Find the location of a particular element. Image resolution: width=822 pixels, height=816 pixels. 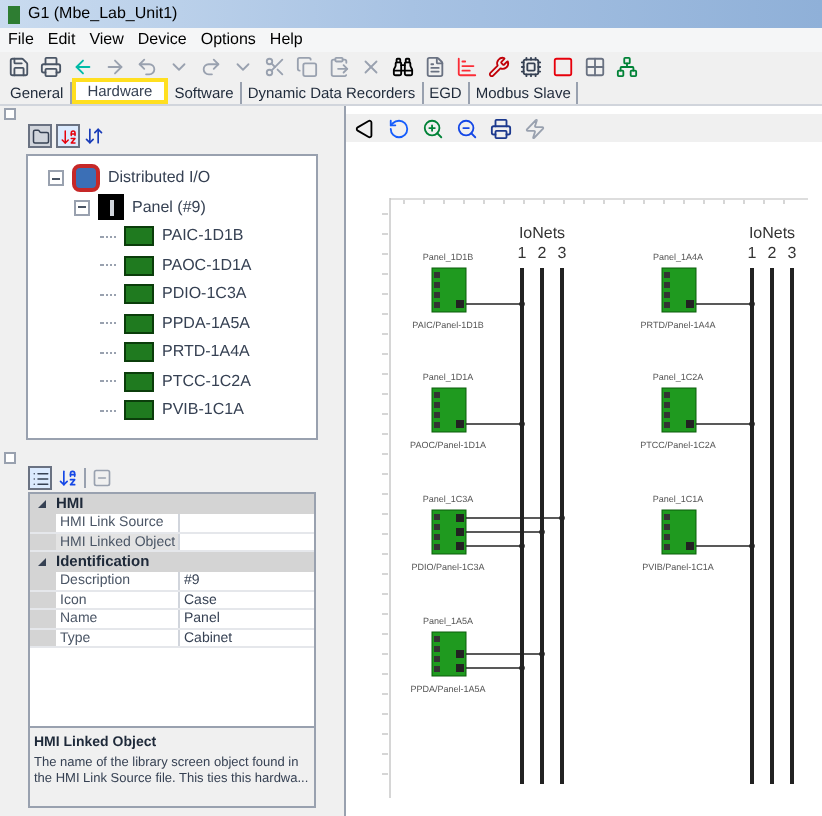

refresh-icon is located at coordinates (399, 128).